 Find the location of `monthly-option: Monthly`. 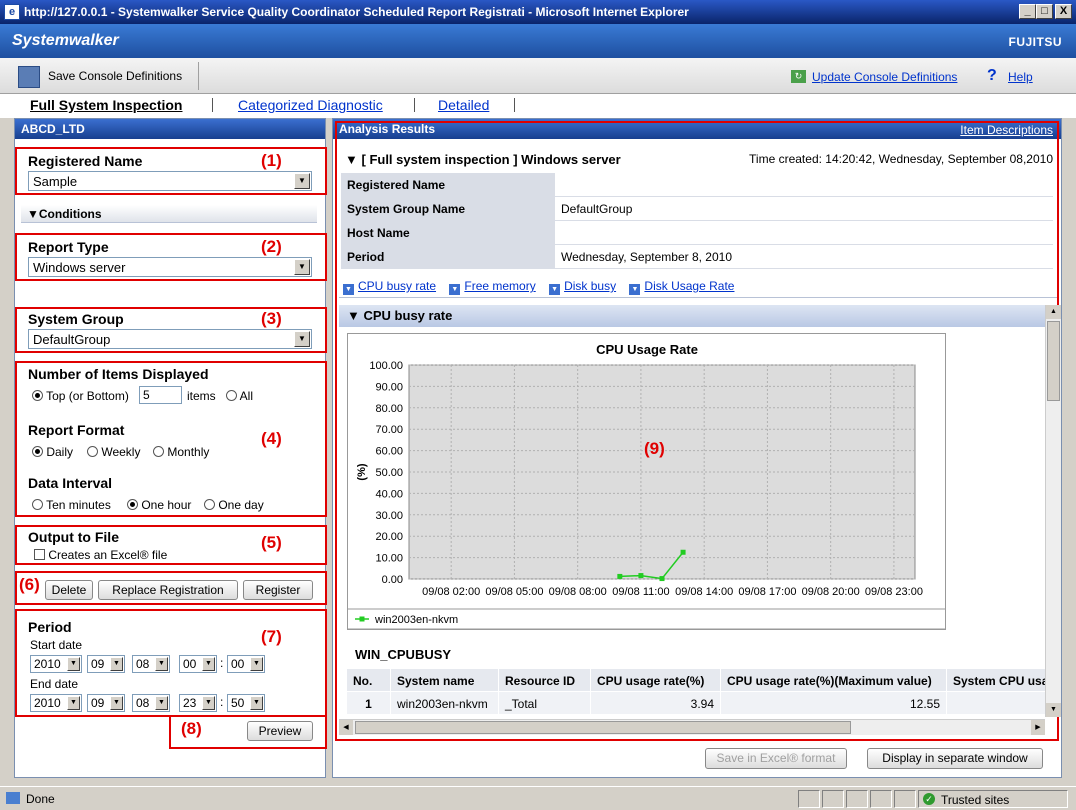

monthly-option: Monthly is located at coordinates (181, 452).